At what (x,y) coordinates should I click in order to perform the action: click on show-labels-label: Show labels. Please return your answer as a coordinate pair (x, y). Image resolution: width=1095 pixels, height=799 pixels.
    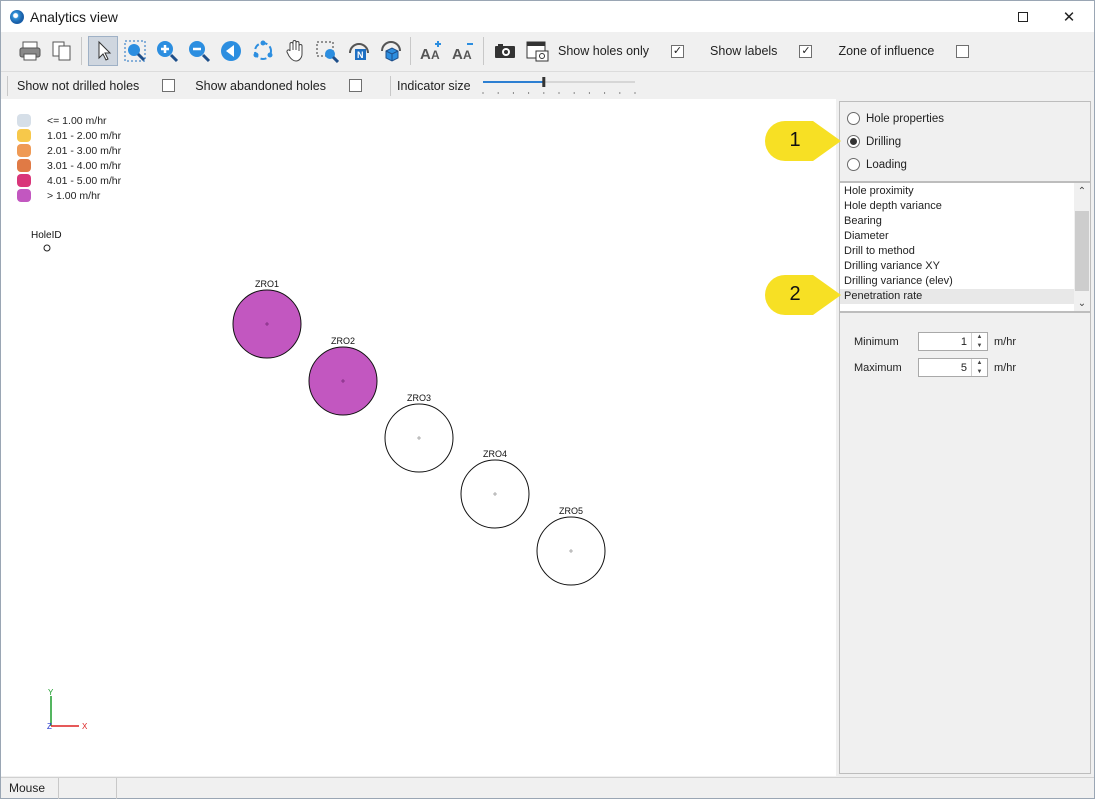
    Looking at the image, I should click on (744, 51).